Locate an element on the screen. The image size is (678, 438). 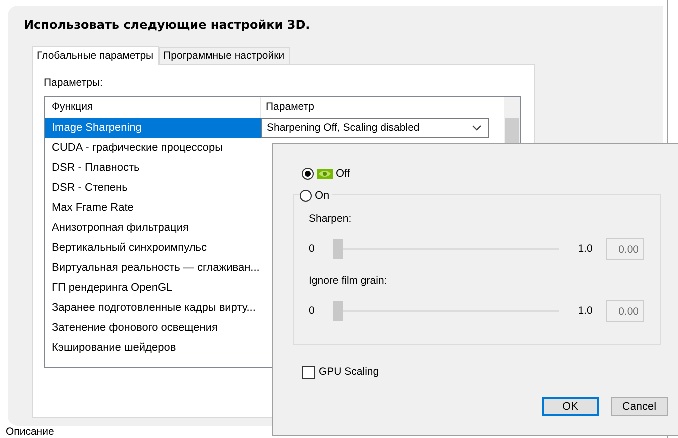
eye-logo-icon is located at coordinates (325, 174).